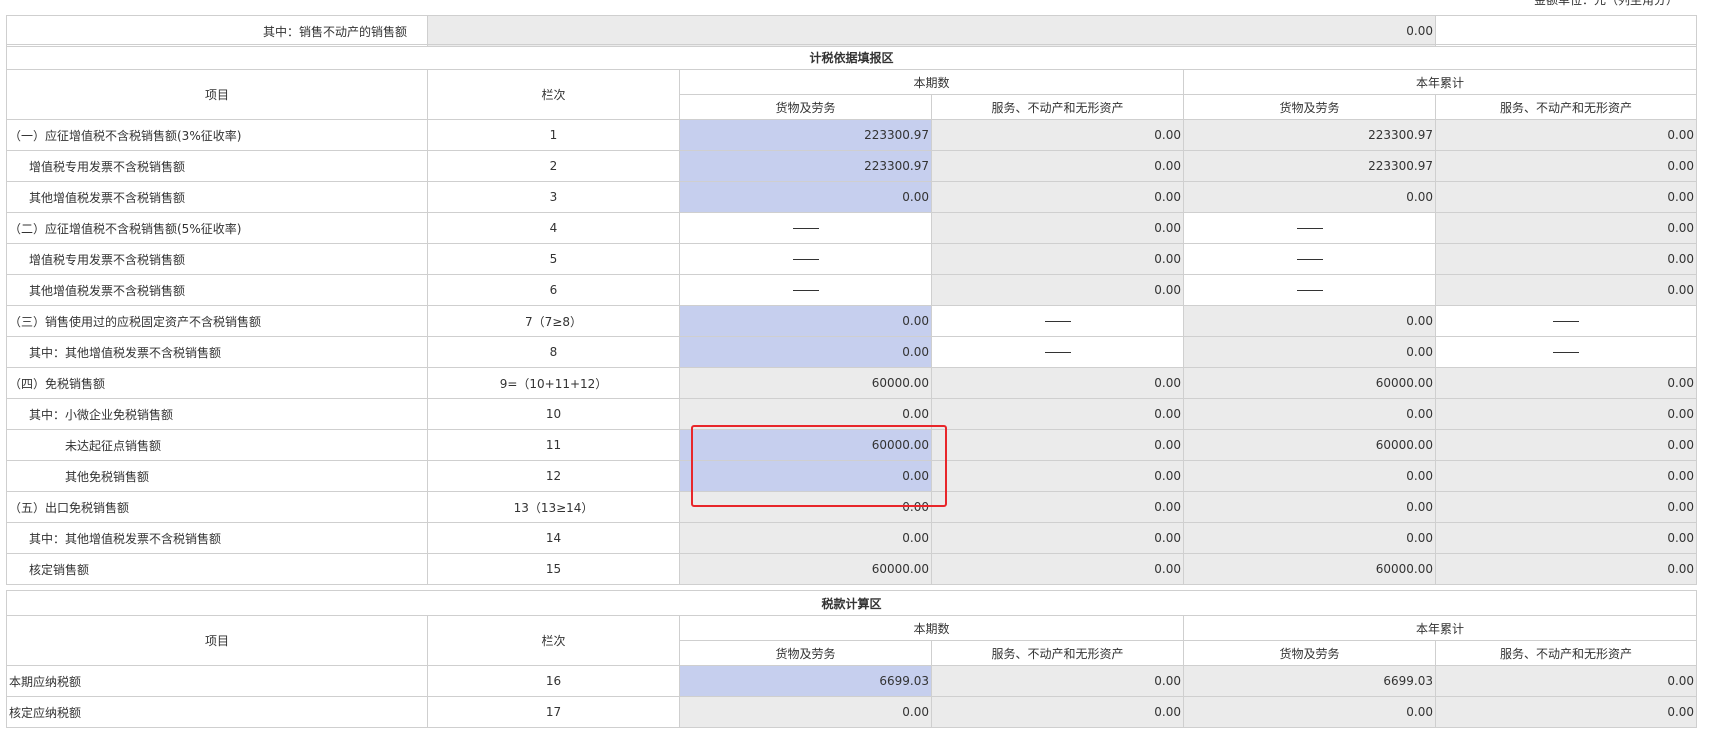  Describe the element at coordinates (553, 569) in the screenshot. I see `row-line-number: 15` at that location.